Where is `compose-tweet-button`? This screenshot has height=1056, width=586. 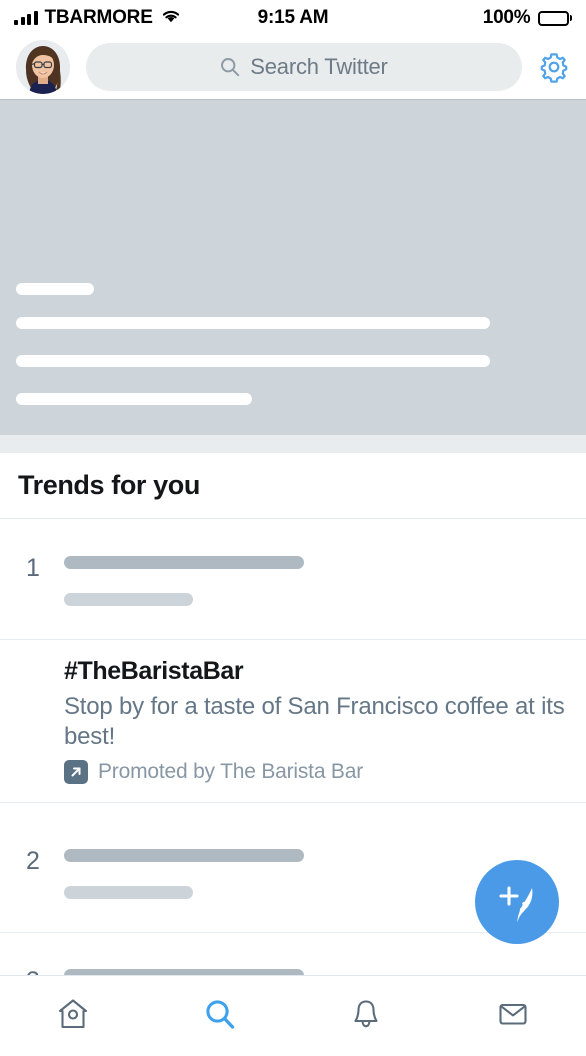
compose-tweet-button is located at coordinates (517, 902).